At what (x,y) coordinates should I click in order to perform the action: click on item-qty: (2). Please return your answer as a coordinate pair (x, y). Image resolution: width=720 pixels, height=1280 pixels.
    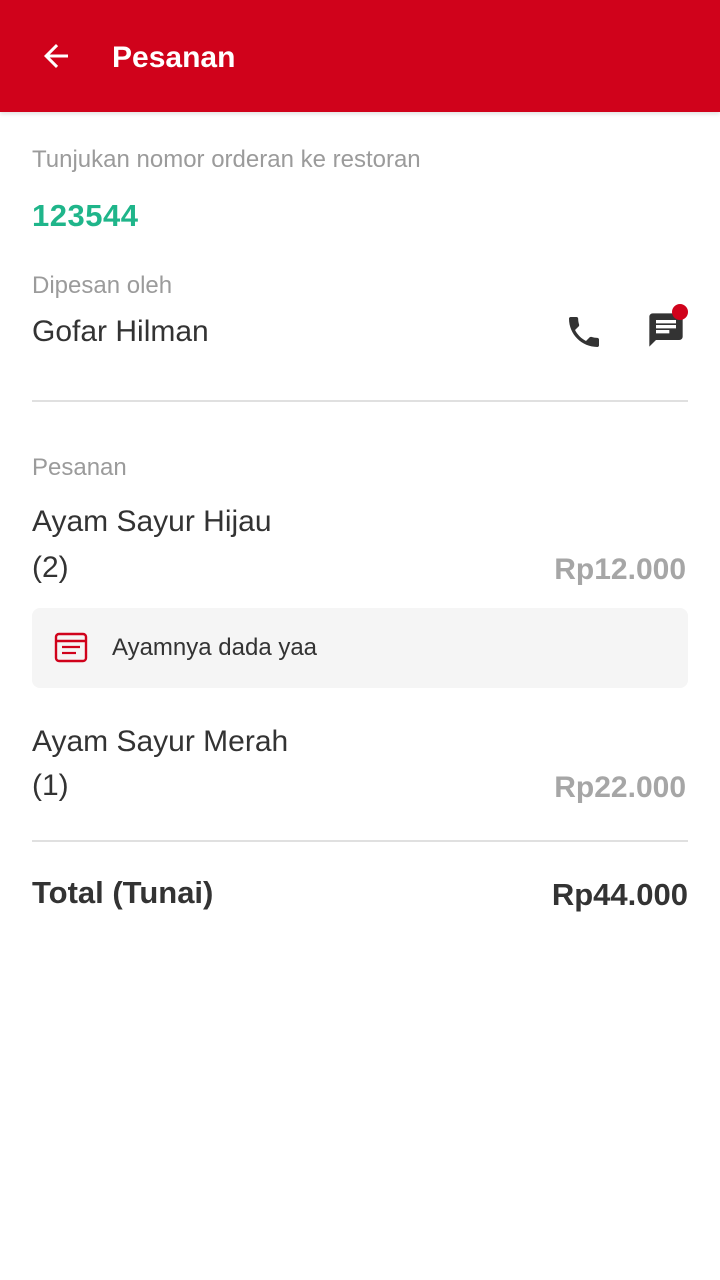
    Looking at the image, I should click on (50, 567).